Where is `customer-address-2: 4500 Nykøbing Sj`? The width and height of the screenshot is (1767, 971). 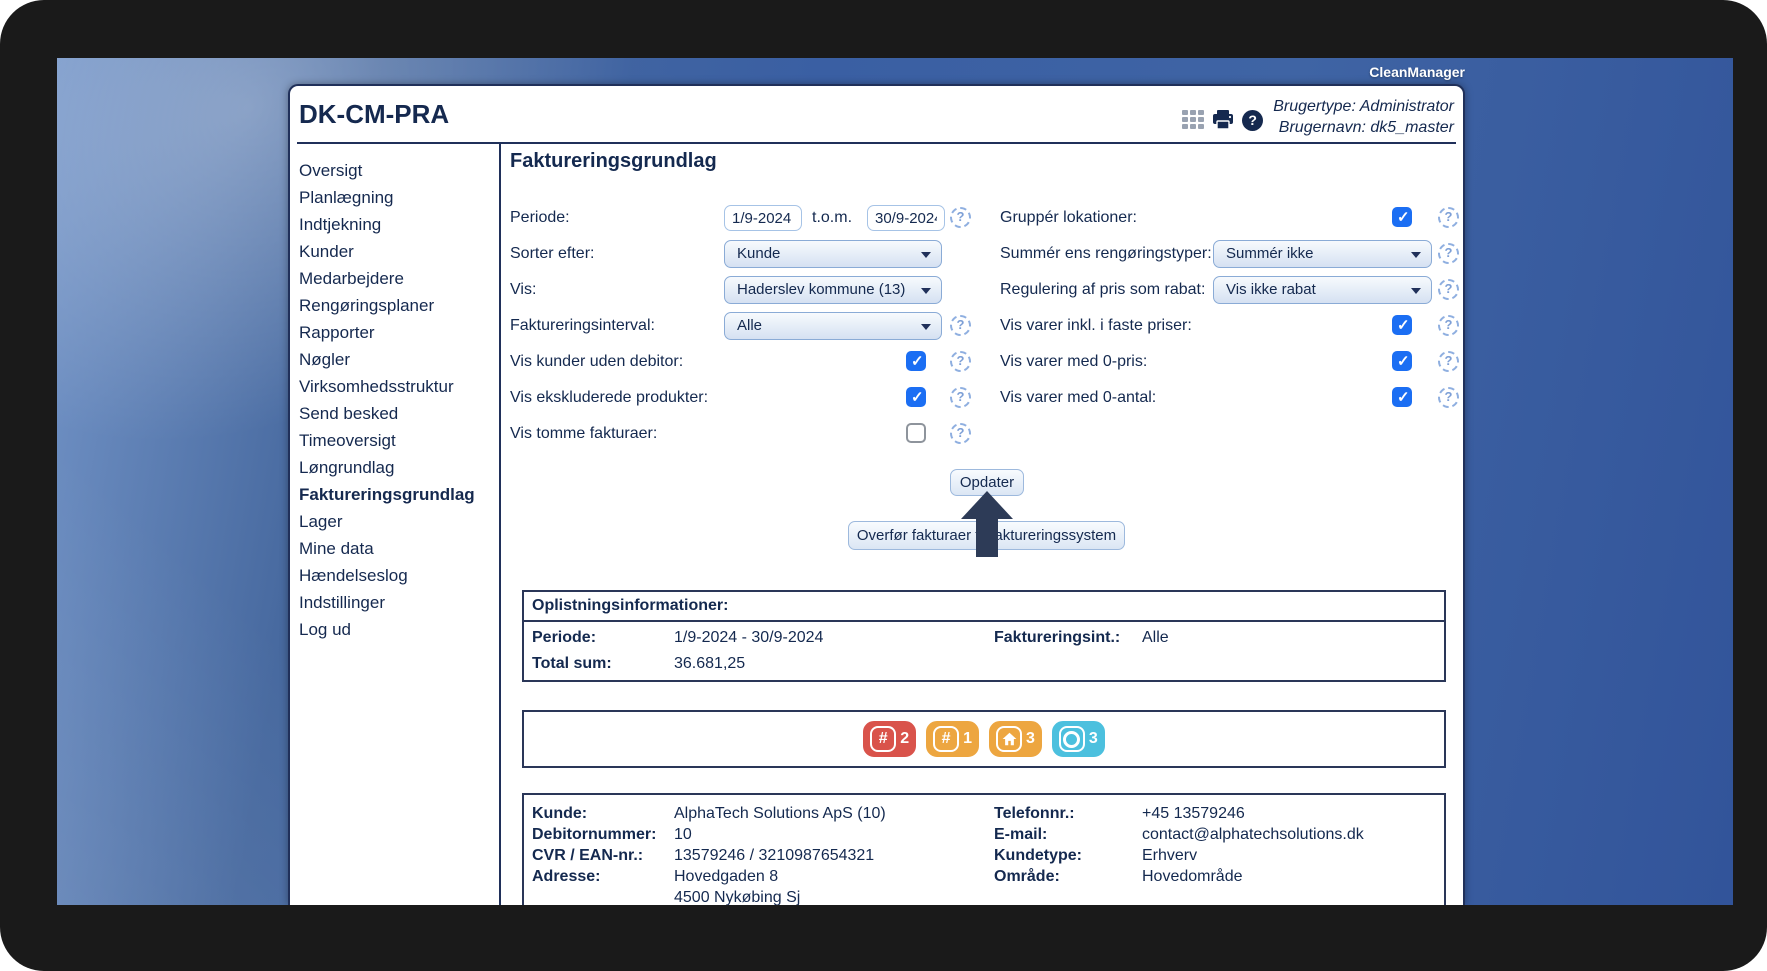 customer-address-2: 4500 Nykøbing Sj is located at coordinates (737, 897).